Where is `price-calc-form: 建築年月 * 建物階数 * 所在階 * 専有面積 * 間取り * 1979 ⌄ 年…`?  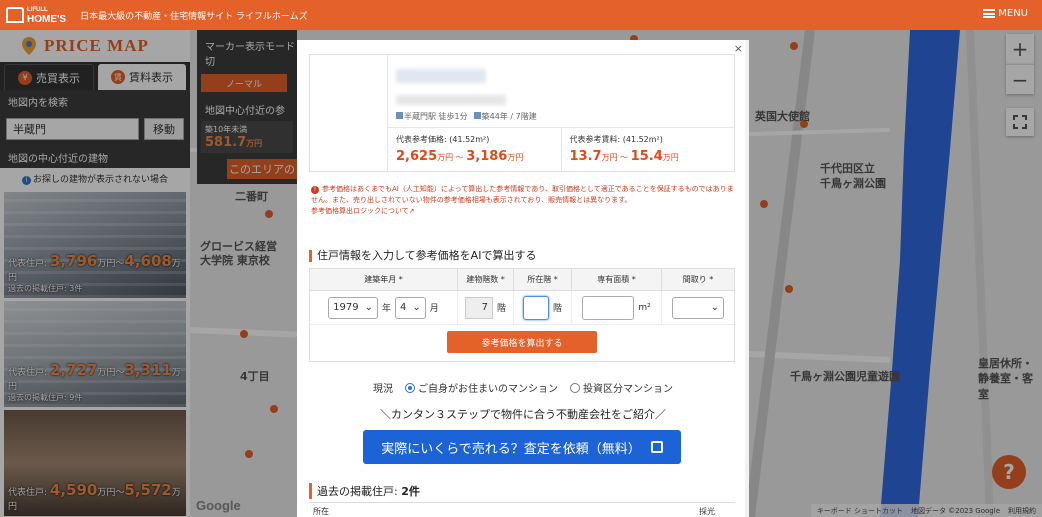
price-calc-form: 建築年月 * 建物階数 * 所在階 * 専有面積 * 間取り * 1979 ⌄ 年… is located at coordinates (522, 315).